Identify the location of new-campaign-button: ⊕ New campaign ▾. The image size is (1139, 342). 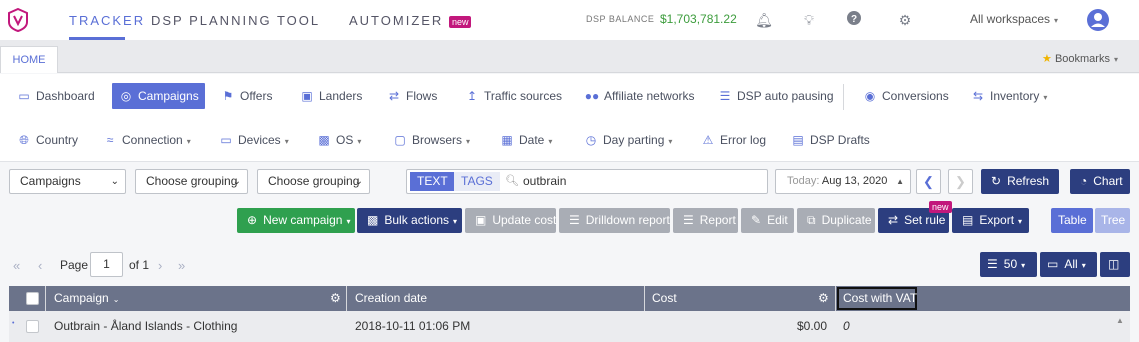
(296, 220).